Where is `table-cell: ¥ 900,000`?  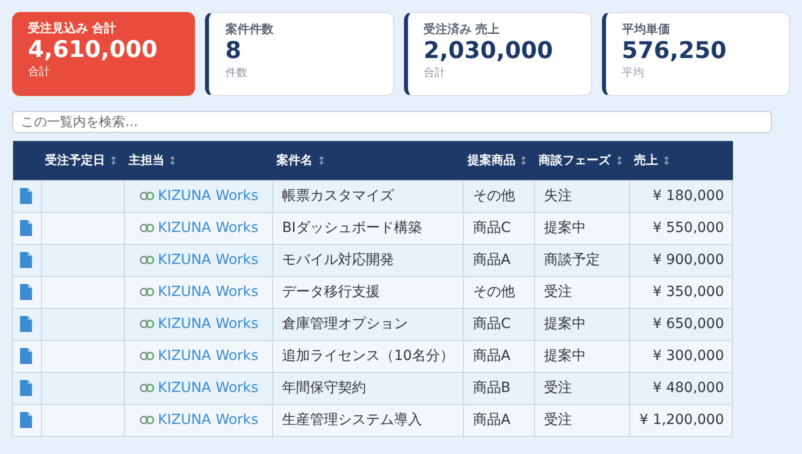
table-cell: ¥ 900,000 is located at coordinates (681, 260).